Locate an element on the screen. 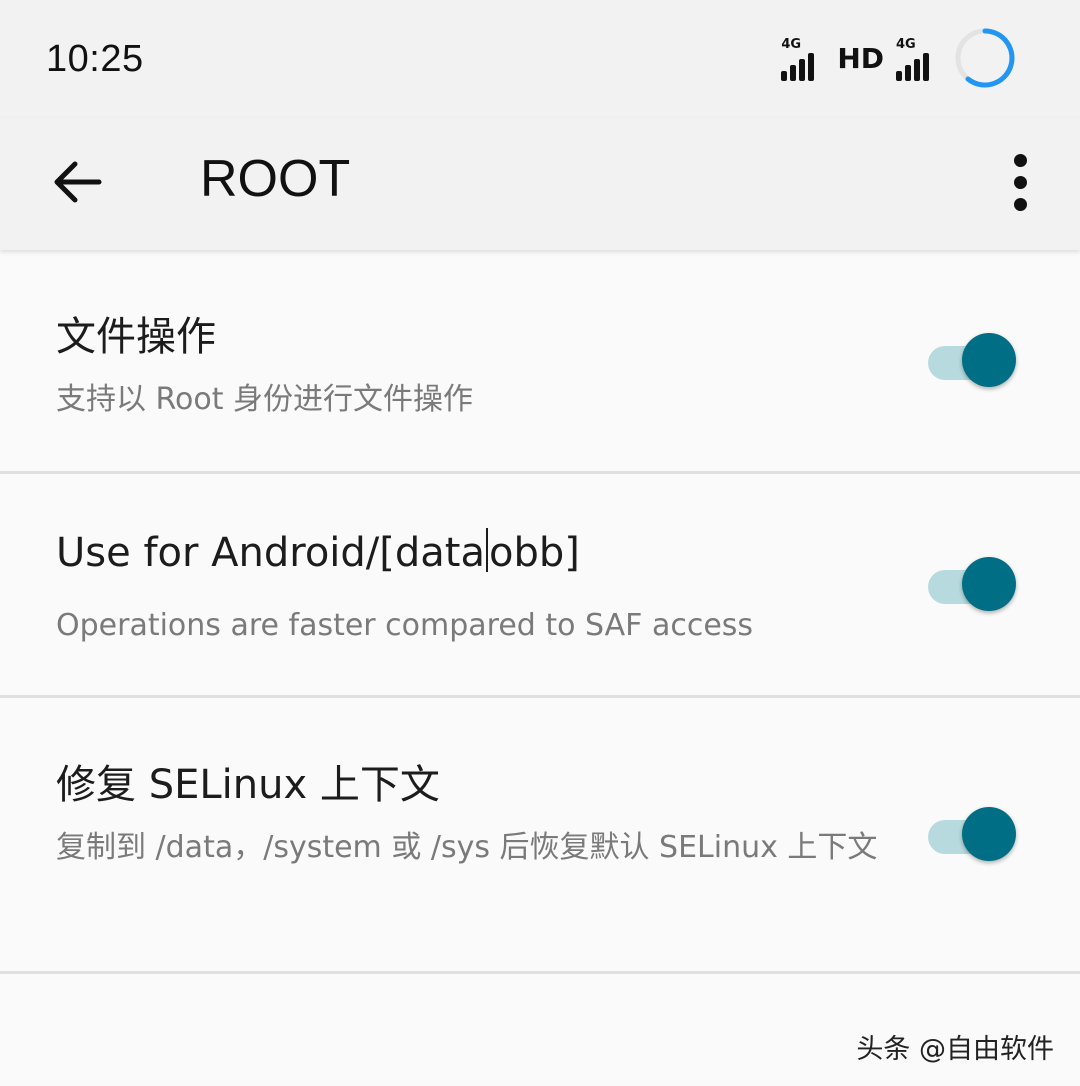 The image size is (1080, 1086). loading-indicator-icon is located at coordinates (985, 58).